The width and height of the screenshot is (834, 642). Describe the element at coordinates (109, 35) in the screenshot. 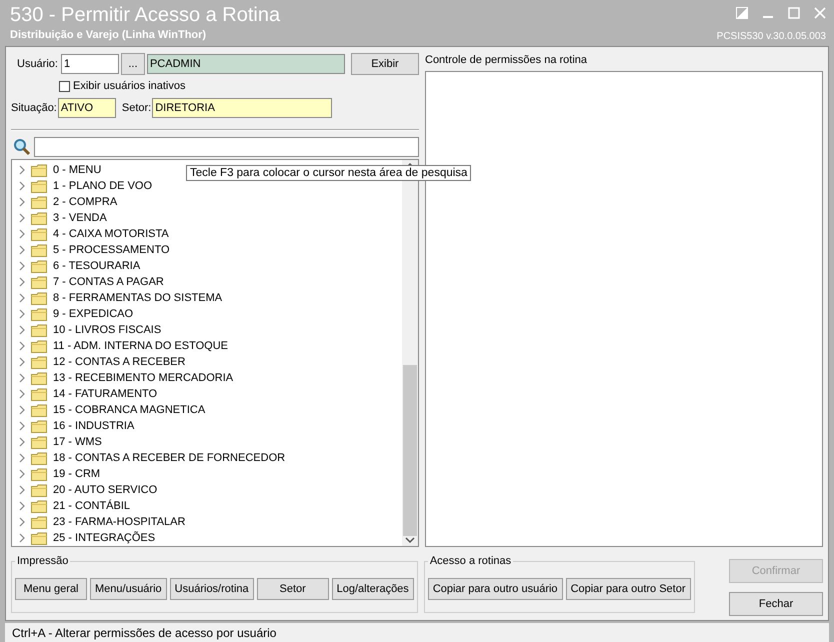

I see `window-subtitle: Distribuição e Varejo (Linha WinThor)` at that location.